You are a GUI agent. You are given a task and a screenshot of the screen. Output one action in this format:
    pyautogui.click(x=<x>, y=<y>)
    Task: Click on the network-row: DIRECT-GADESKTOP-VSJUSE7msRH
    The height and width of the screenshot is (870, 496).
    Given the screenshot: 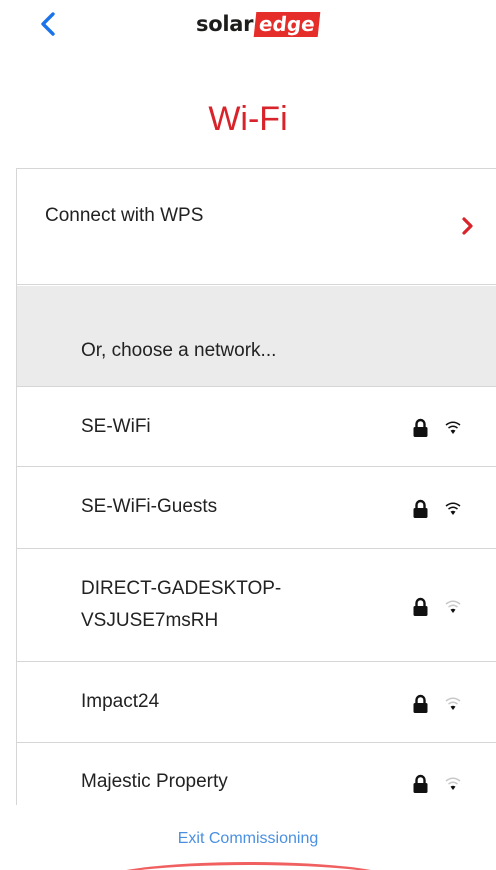 What is the action you would take?
    pyautogui.click(x=256, y=606)
    